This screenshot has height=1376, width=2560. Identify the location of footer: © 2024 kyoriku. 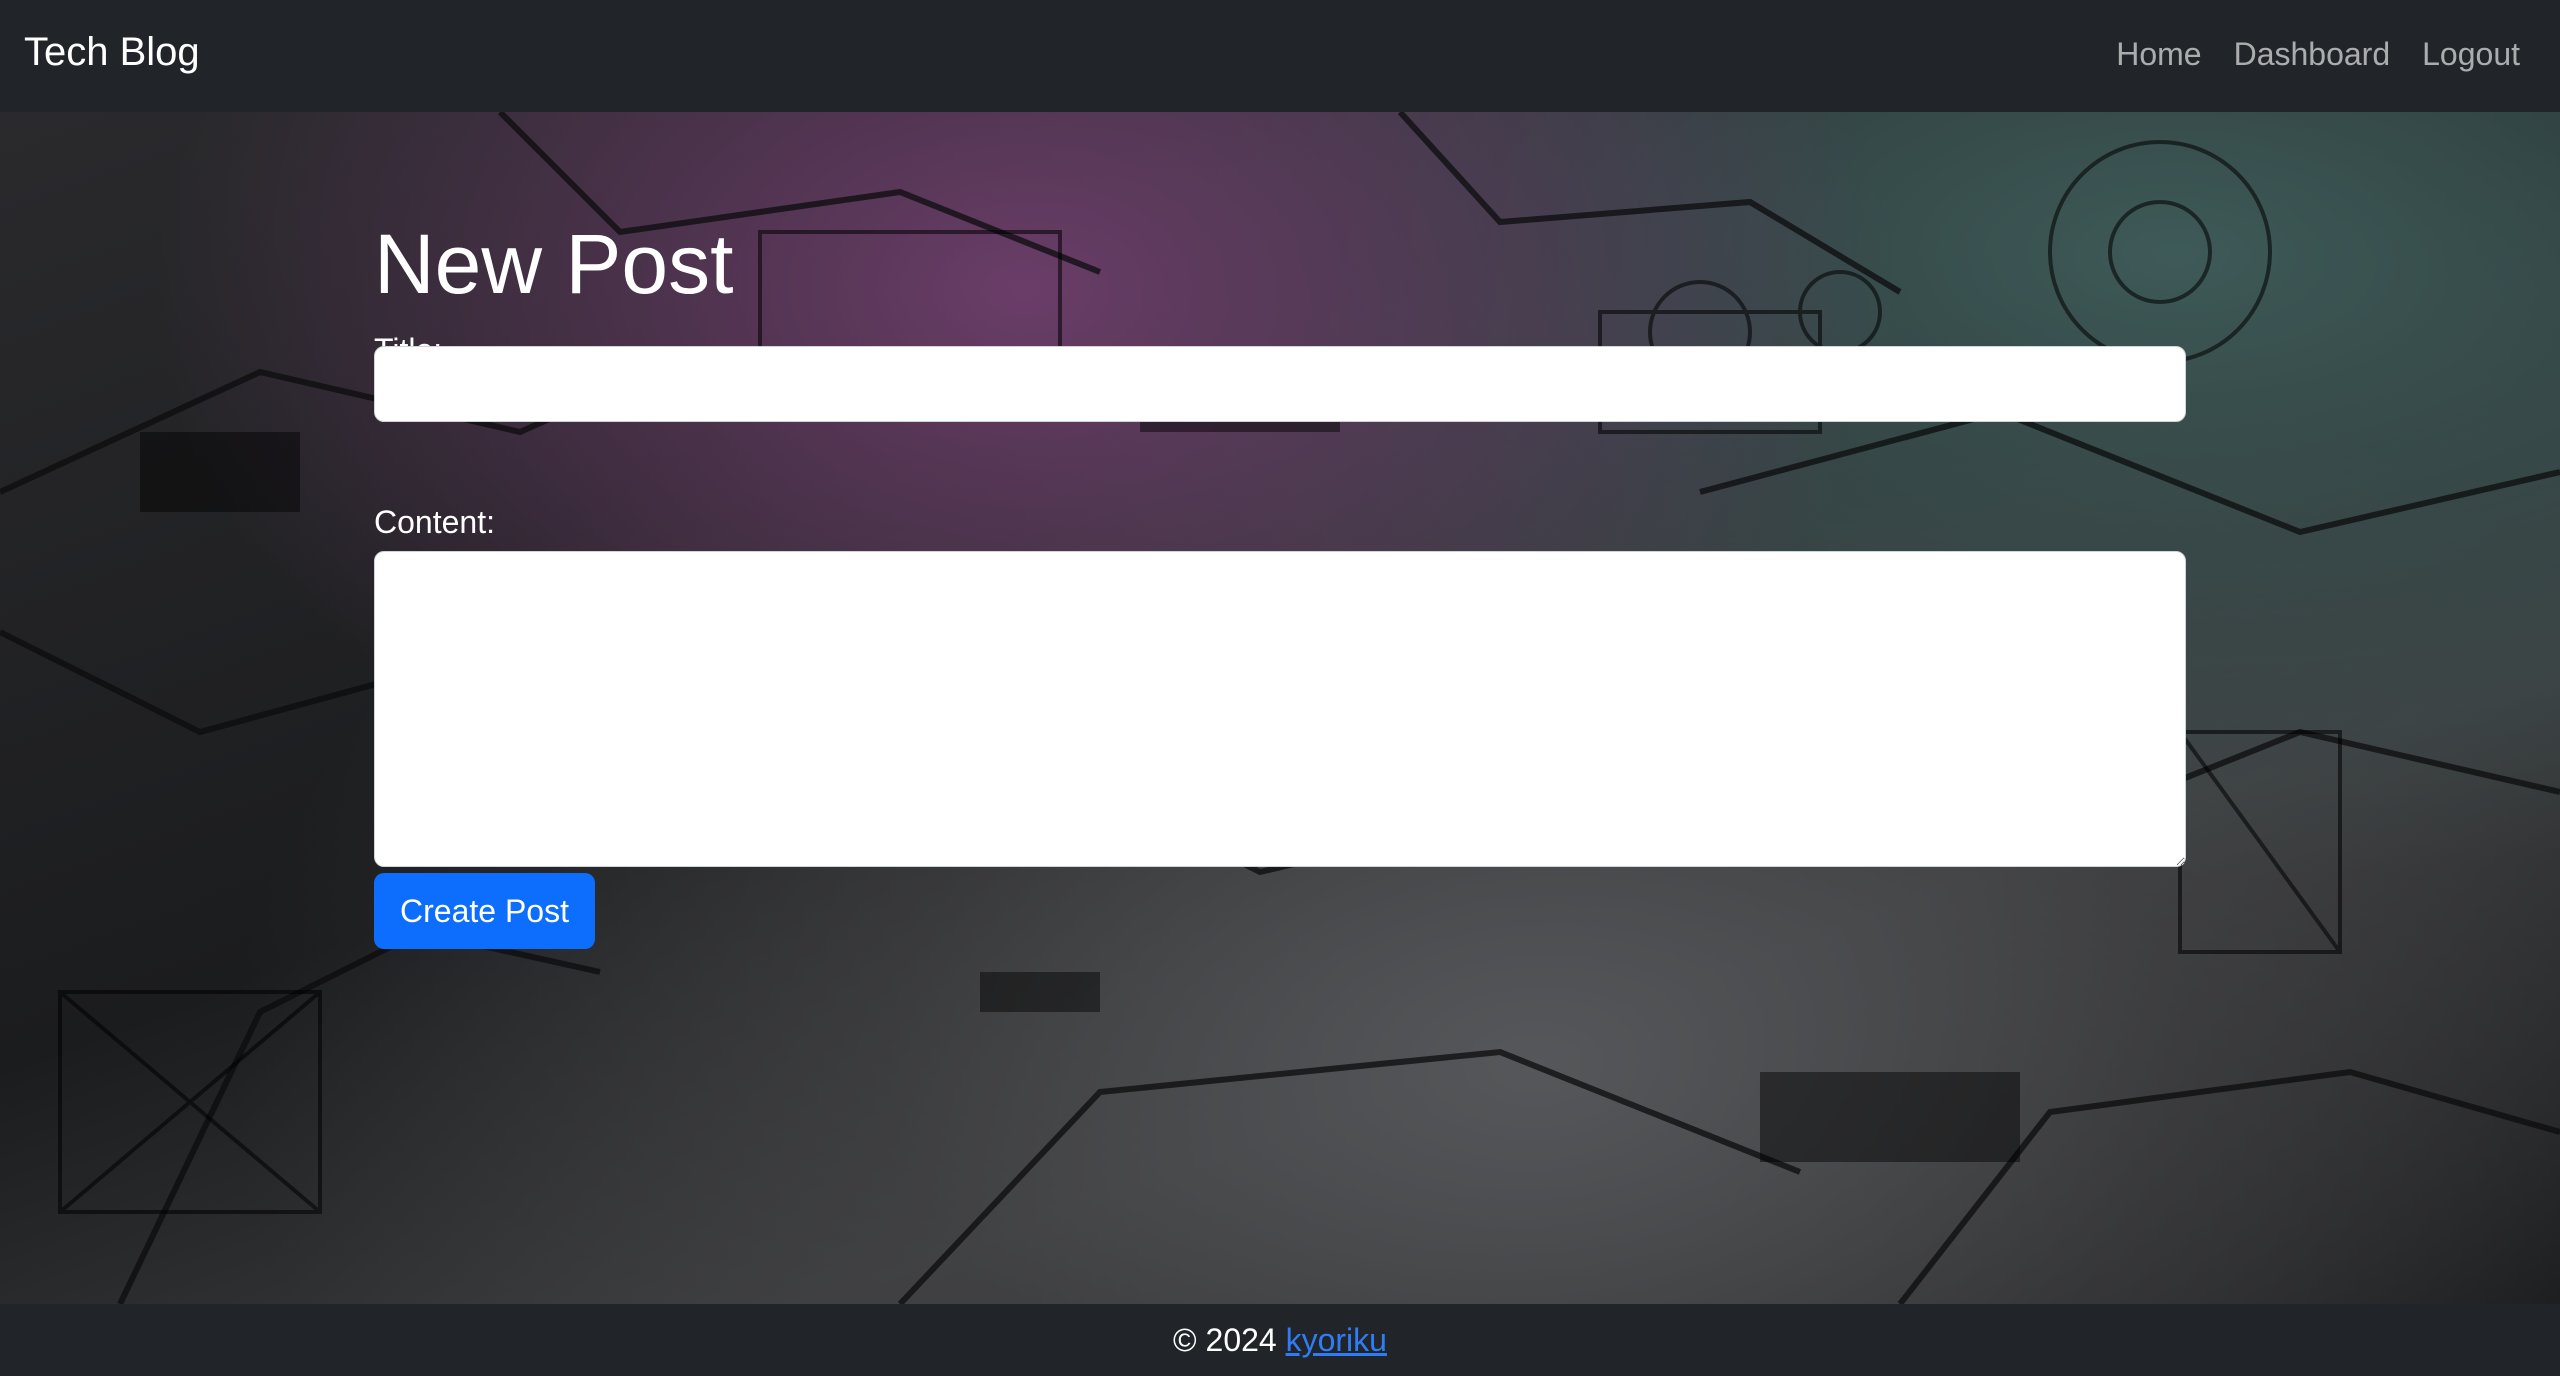
(1280, 1340).